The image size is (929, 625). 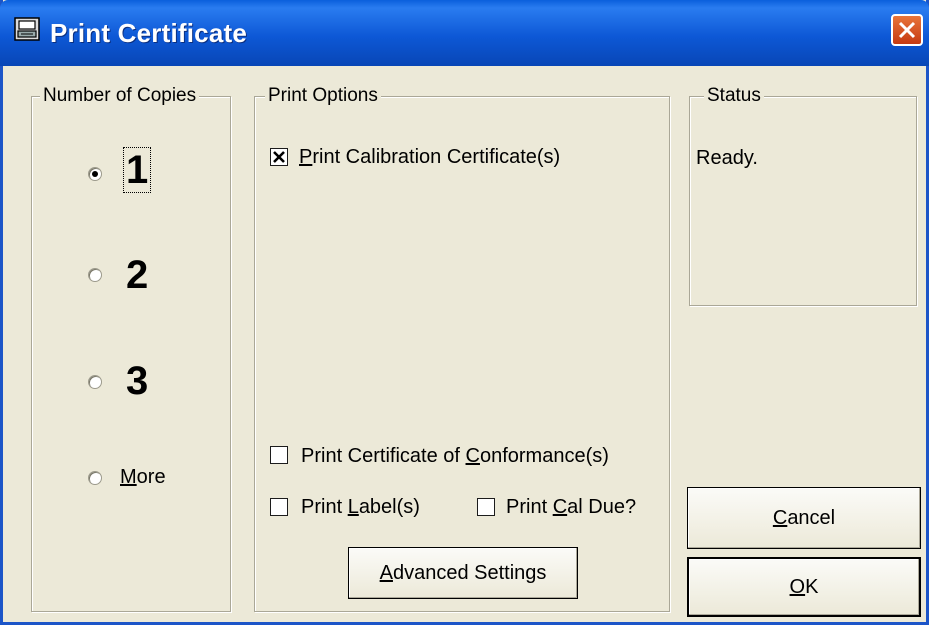 I want to click on title-bar: Print Certificate, so click(x=464, y=33).